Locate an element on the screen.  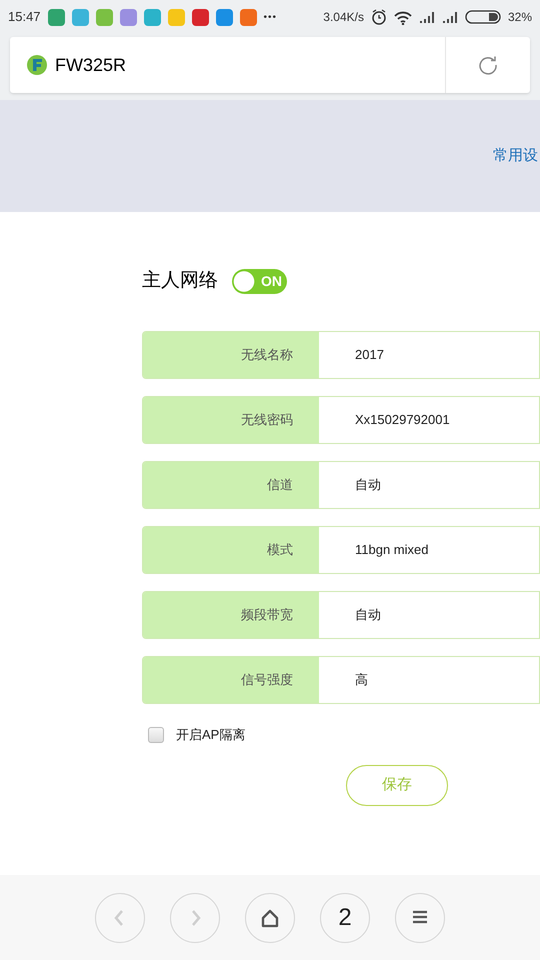
checkbox is located at coordinates (156, 734).